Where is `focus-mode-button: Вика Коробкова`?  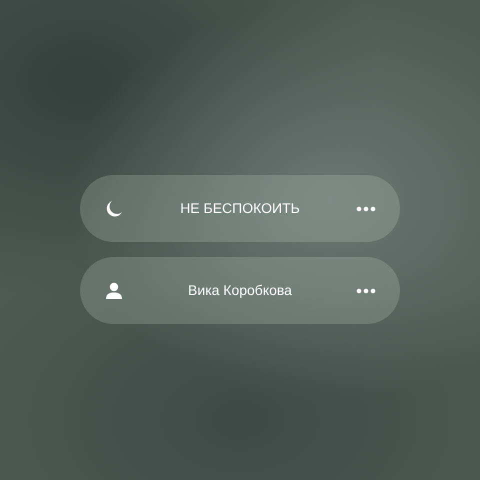 focus-mode-button: Вика Коробкова is located at coordinates (240, 290).